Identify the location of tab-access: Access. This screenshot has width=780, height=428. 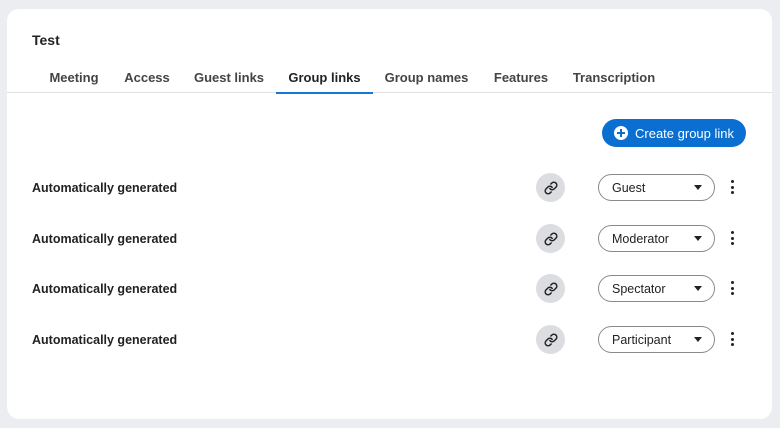
(147, 77).